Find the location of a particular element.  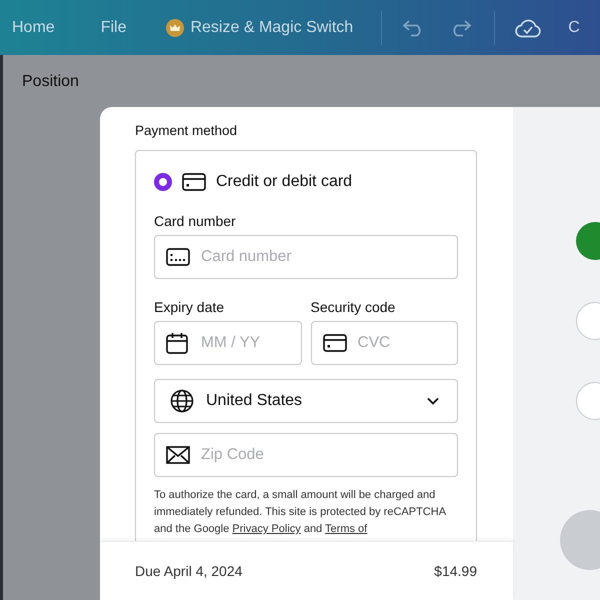

panel-title: Position is located at coordinates (50, 82).